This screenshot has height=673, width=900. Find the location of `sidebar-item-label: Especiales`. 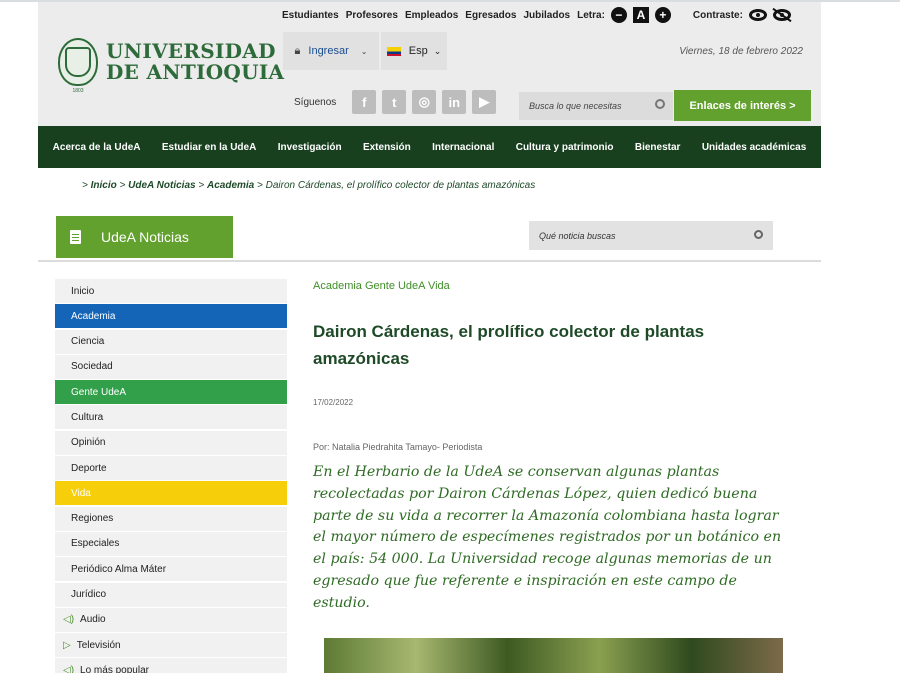

sidebar-item-label: Especiales is located at coordinates (95, 544).